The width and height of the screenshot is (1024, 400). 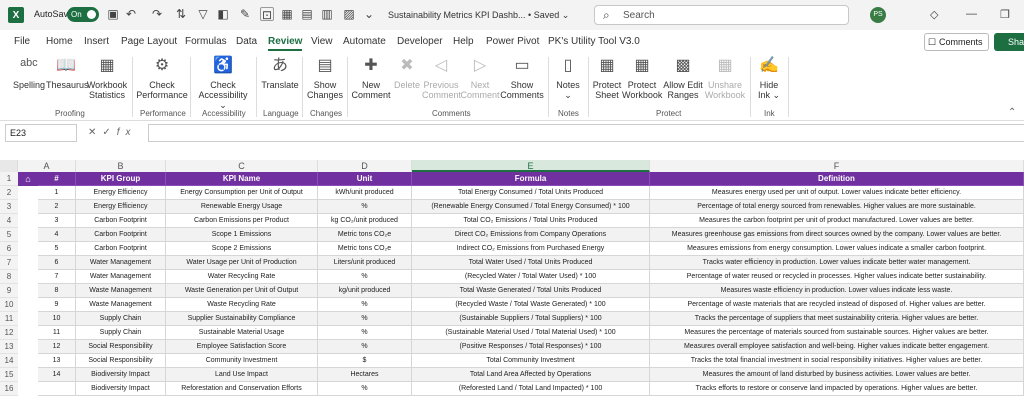 What do you see at coordinates (57, 361) in the screenshot?
I see `cell-num: 13` at bounding box center [57, 361].